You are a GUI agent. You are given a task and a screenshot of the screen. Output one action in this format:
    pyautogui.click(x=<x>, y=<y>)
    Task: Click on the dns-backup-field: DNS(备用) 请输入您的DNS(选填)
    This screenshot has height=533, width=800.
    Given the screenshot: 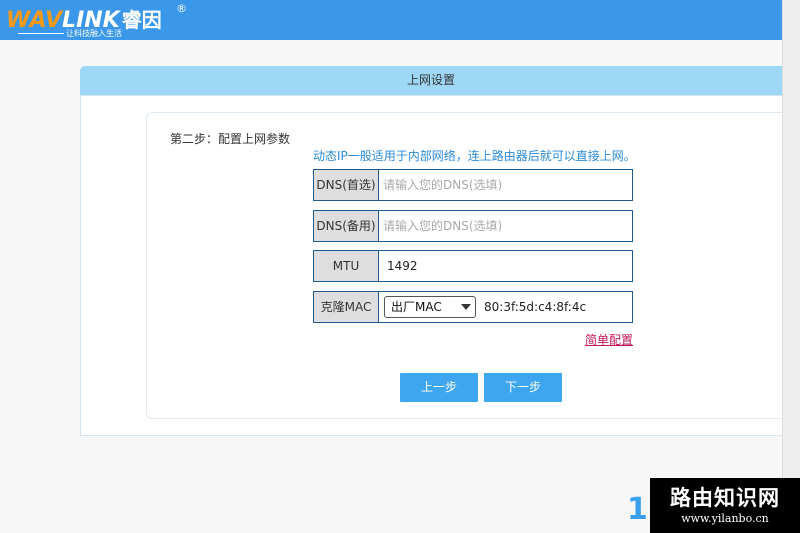 What is the action you would take?
    pyautogui.click(x=473, y=226)
    